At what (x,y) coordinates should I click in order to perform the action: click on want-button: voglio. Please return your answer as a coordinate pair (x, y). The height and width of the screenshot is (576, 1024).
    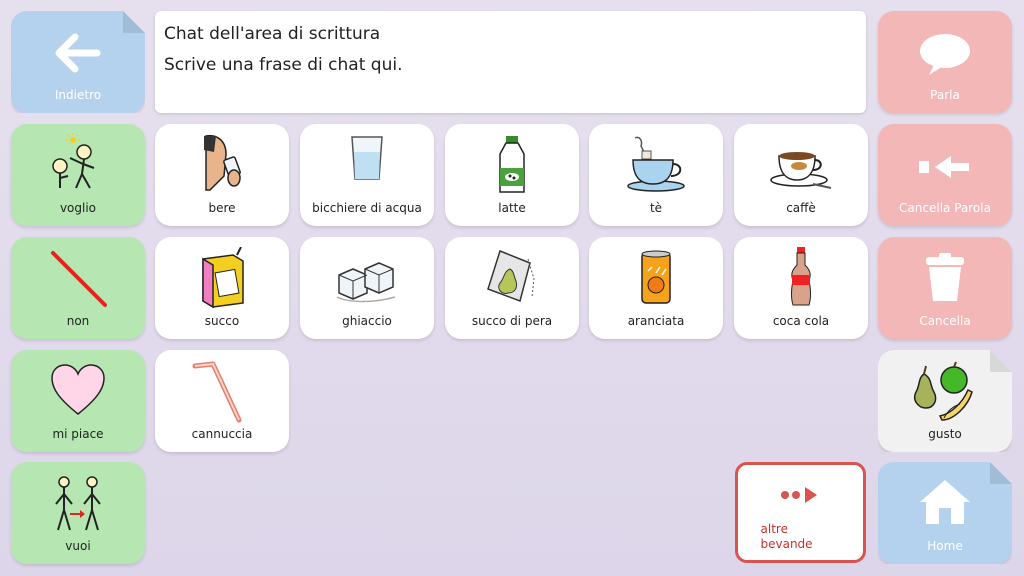
    Looking at the image, I should click on (78, 175).